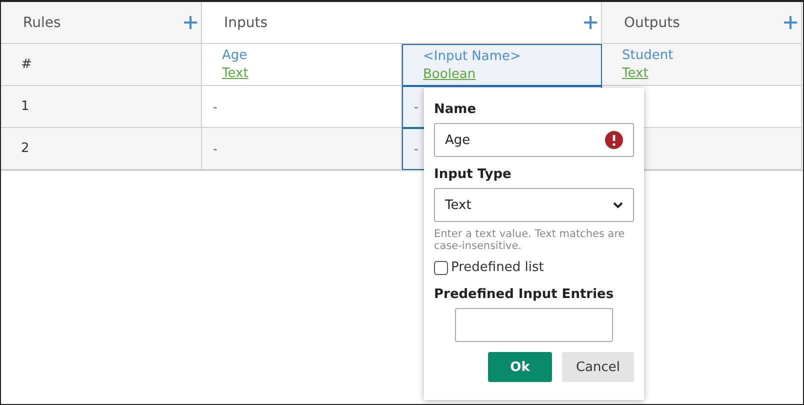 The image size is (804, 405). I want to click on hint-text: Enter a text value. Text matches are case-insensitive., so click(530, 240).